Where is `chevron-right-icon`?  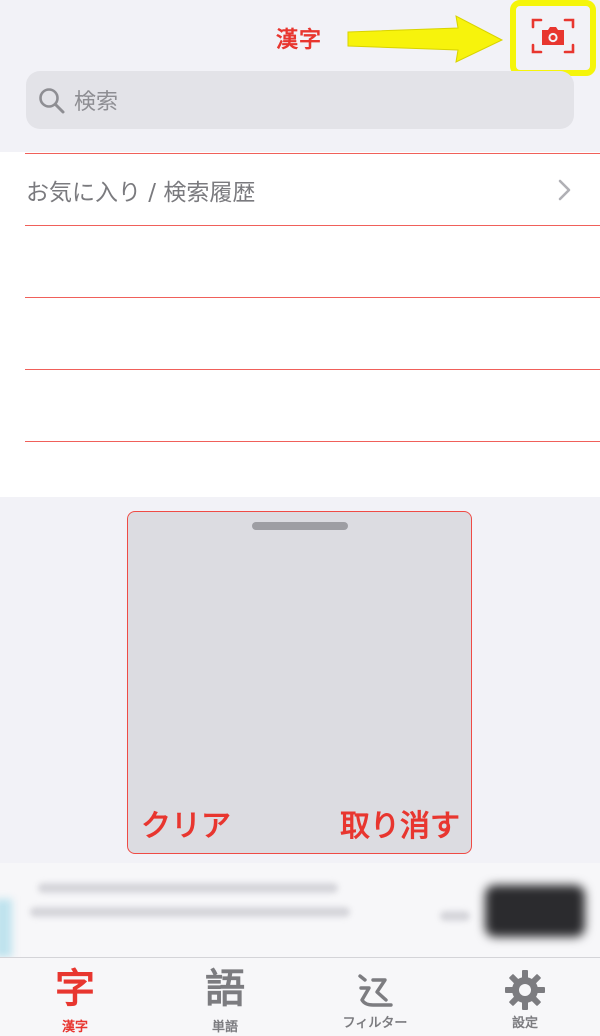 chevron-right-icon is located at coordinates (565, 190).